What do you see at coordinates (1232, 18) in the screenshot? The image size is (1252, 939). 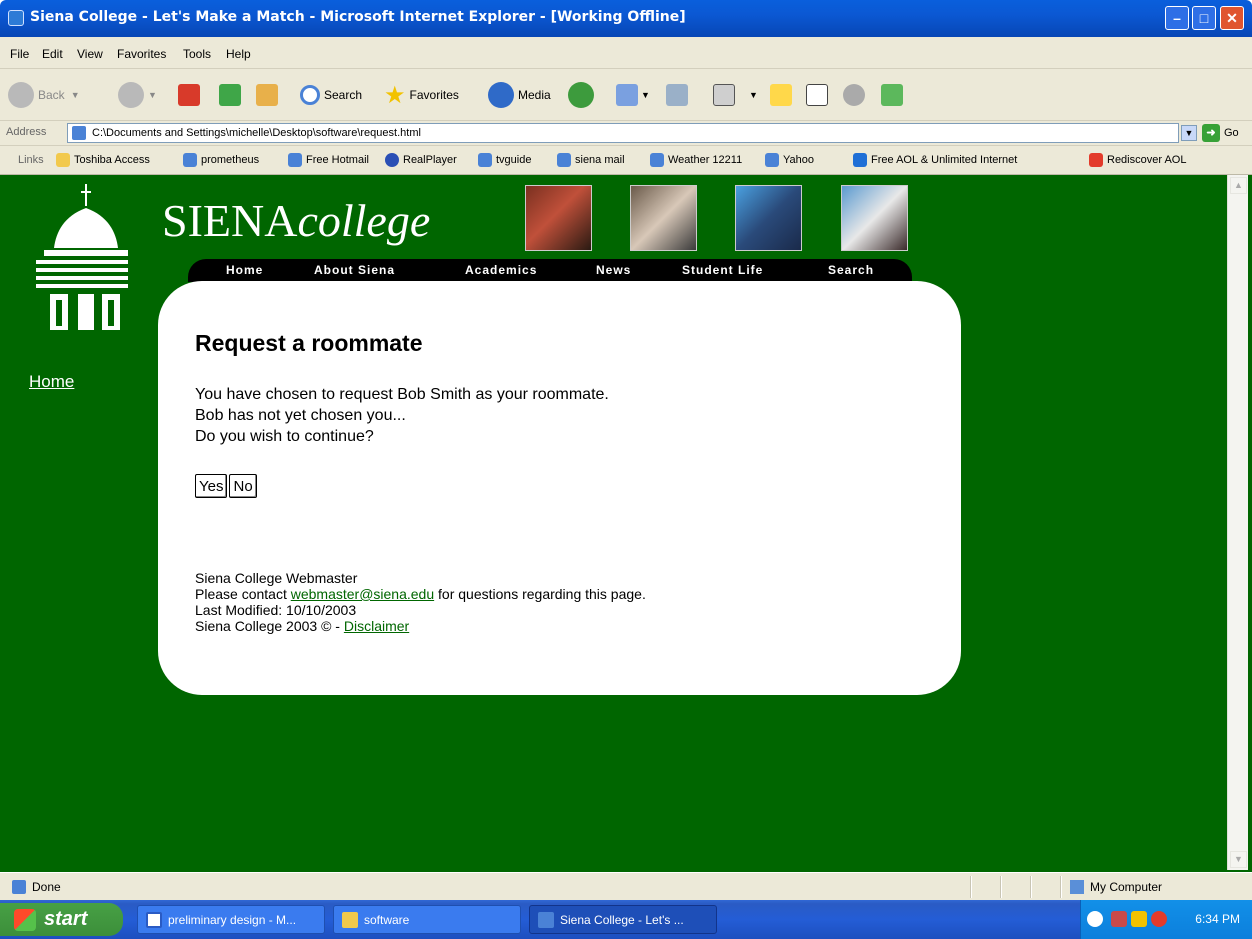 I see `close-button: ✕` at bounding box center [1232, 18].